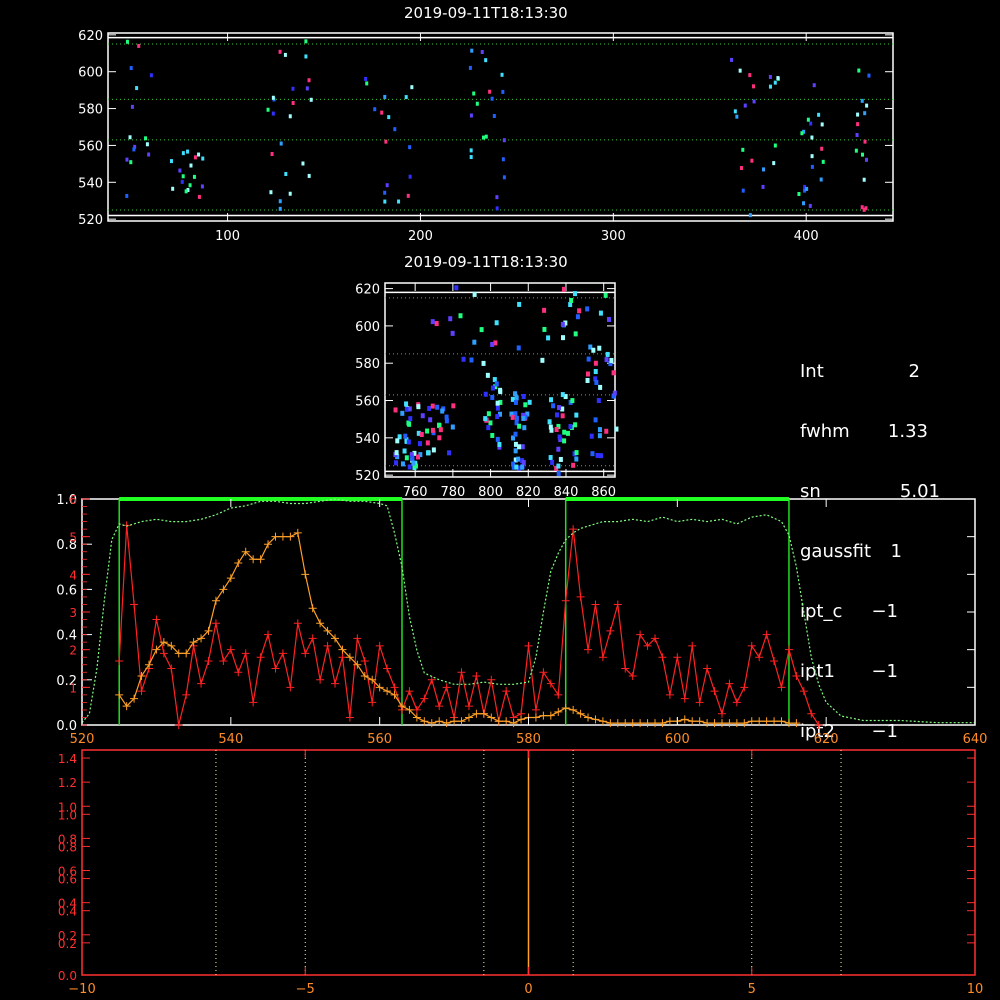 This screenshot has height=1000, width=1000. I want to click on x-tick-label: 520, so click(82, 739).